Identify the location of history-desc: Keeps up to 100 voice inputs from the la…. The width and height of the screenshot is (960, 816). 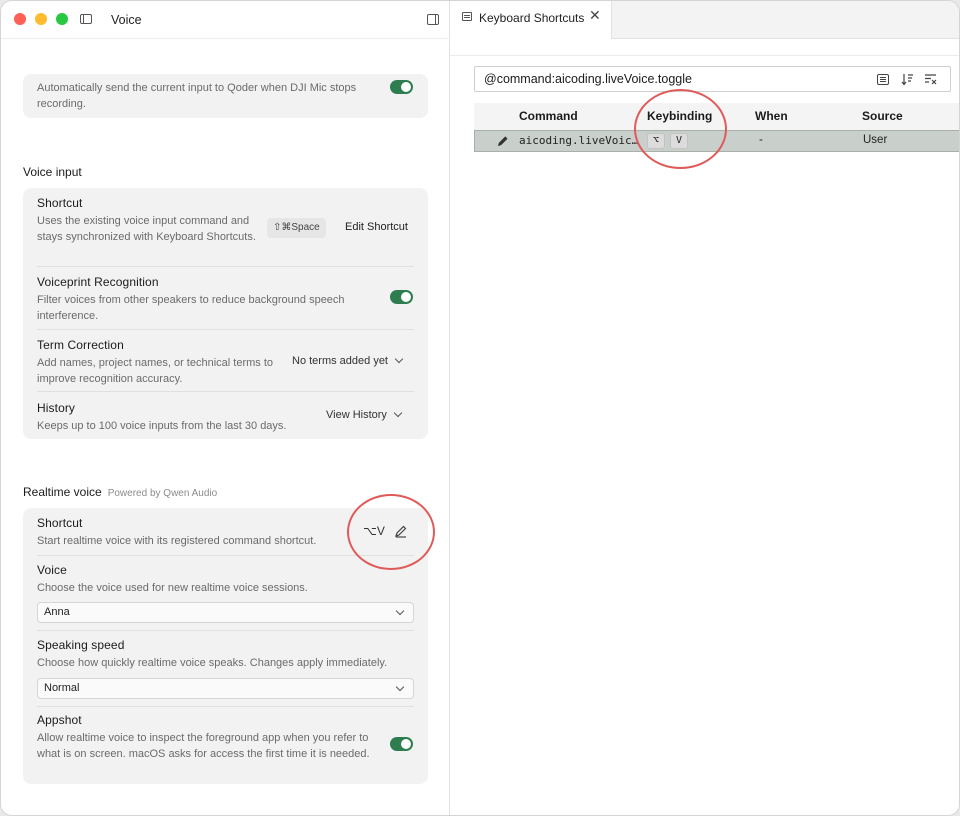
(162, 426).